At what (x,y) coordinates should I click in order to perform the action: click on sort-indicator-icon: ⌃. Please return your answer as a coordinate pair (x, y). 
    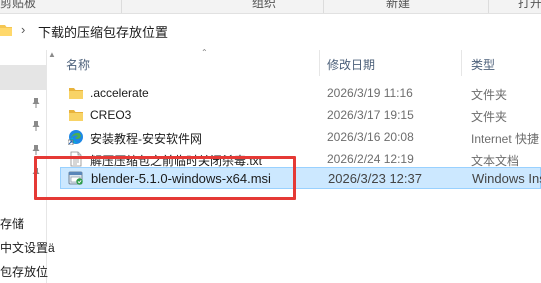
    Looking at the image, I should click on (204, 52).